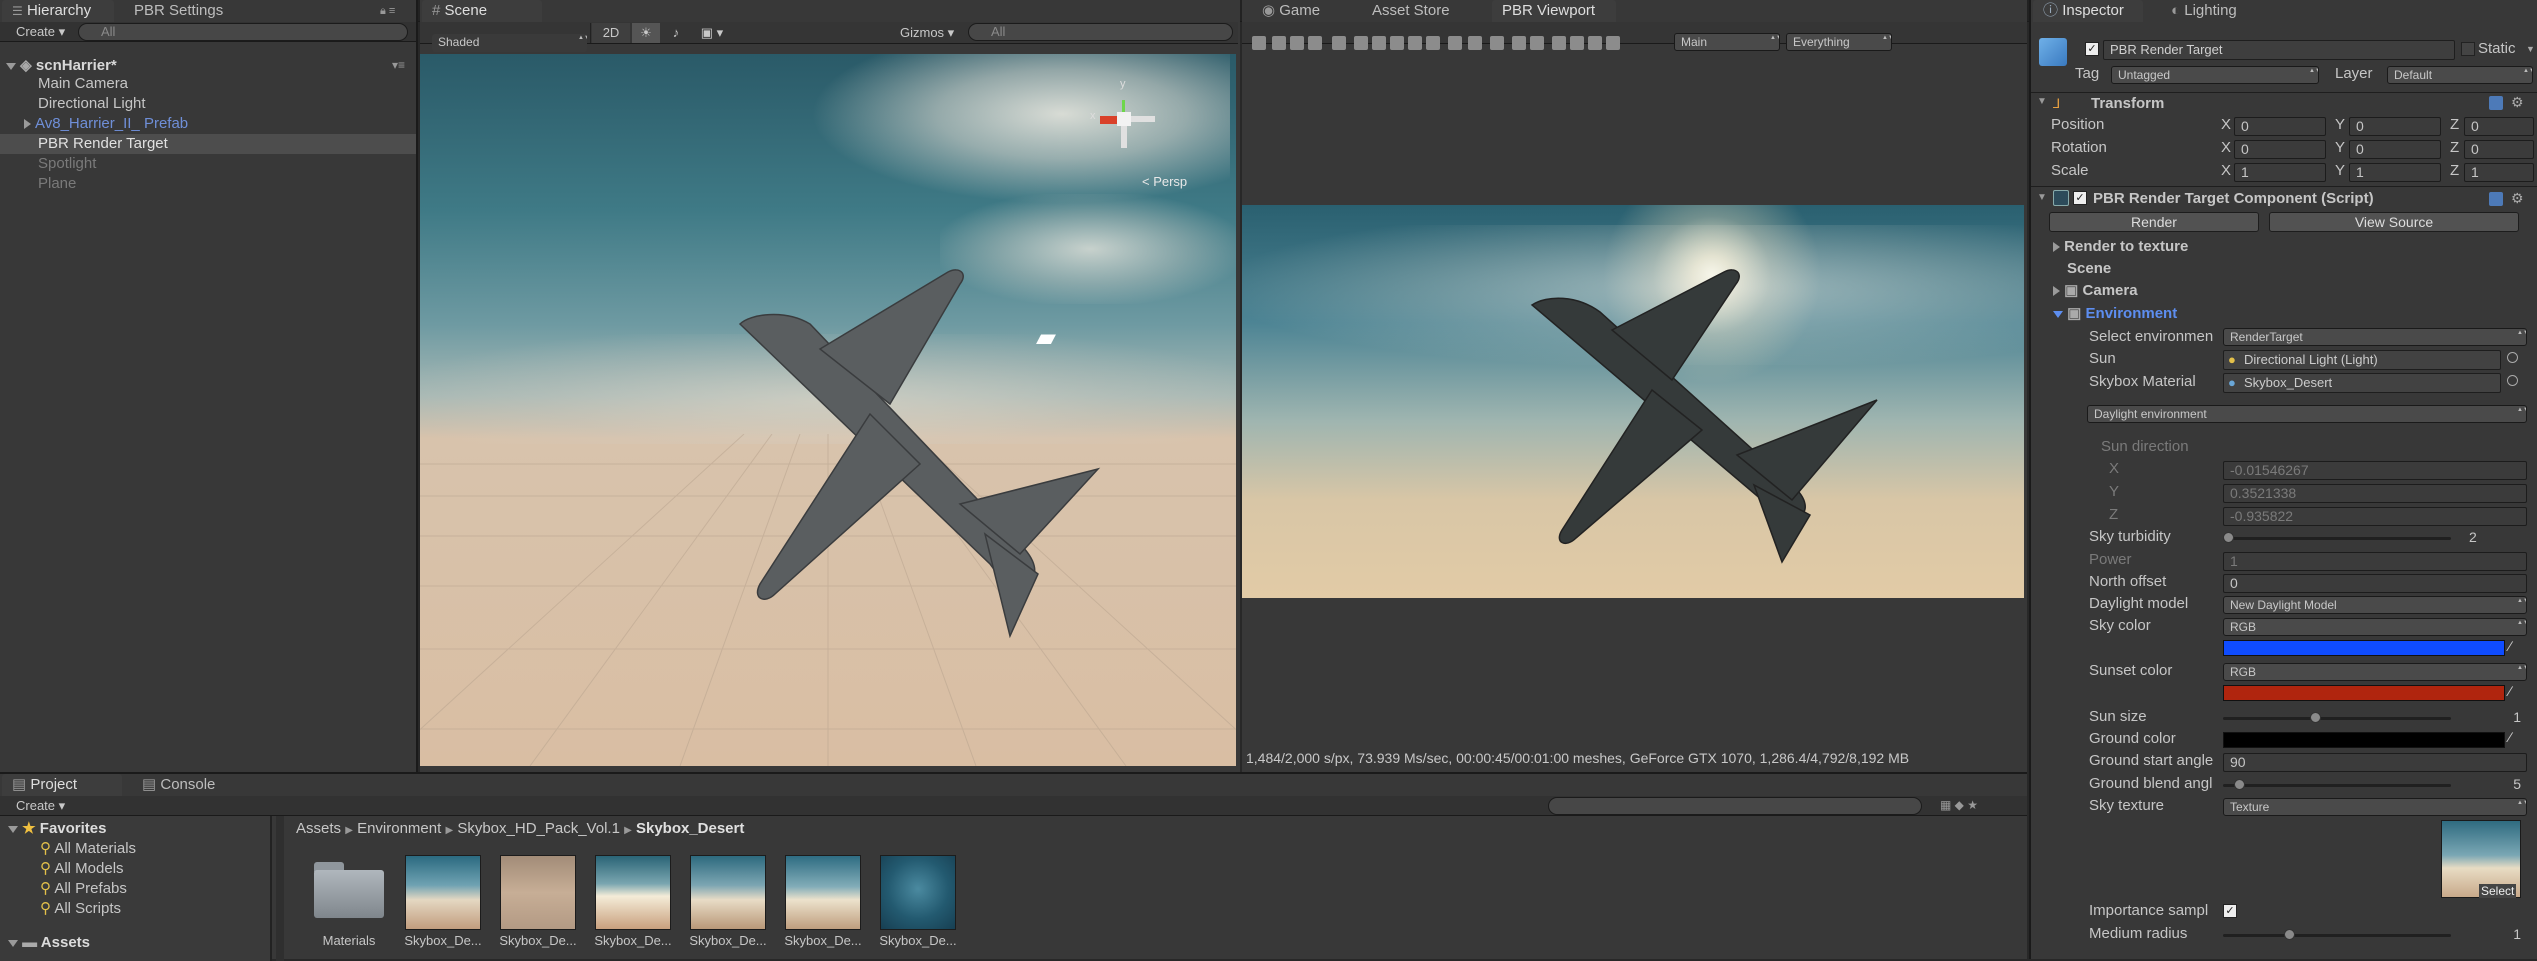 The height and width of the screenshot is (961, 2537). I want to click on sky-color-swatch, so click(2364, 648).